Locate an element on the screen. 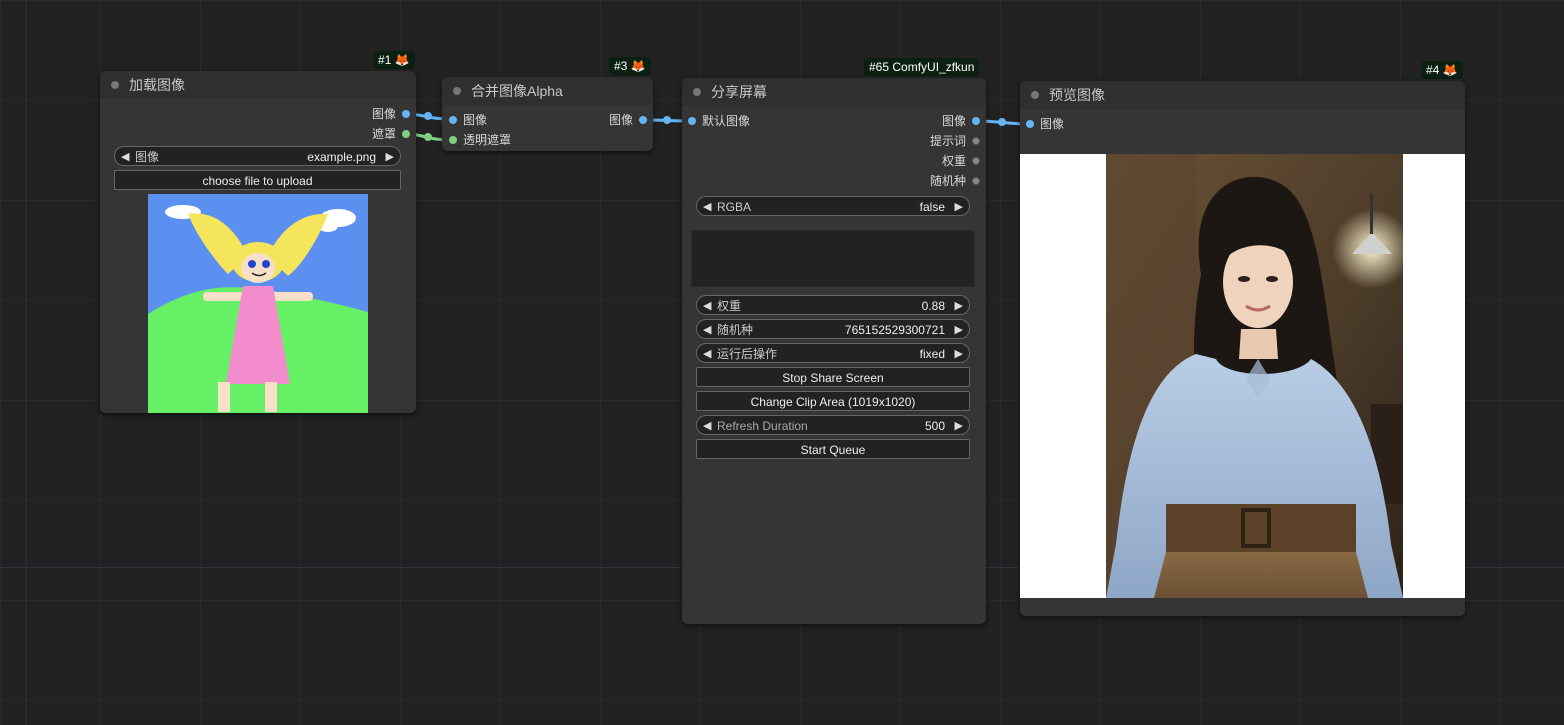  weight-number-widget: ◀ 权重 0.88 ▶ is located at coordinates (833, 305).